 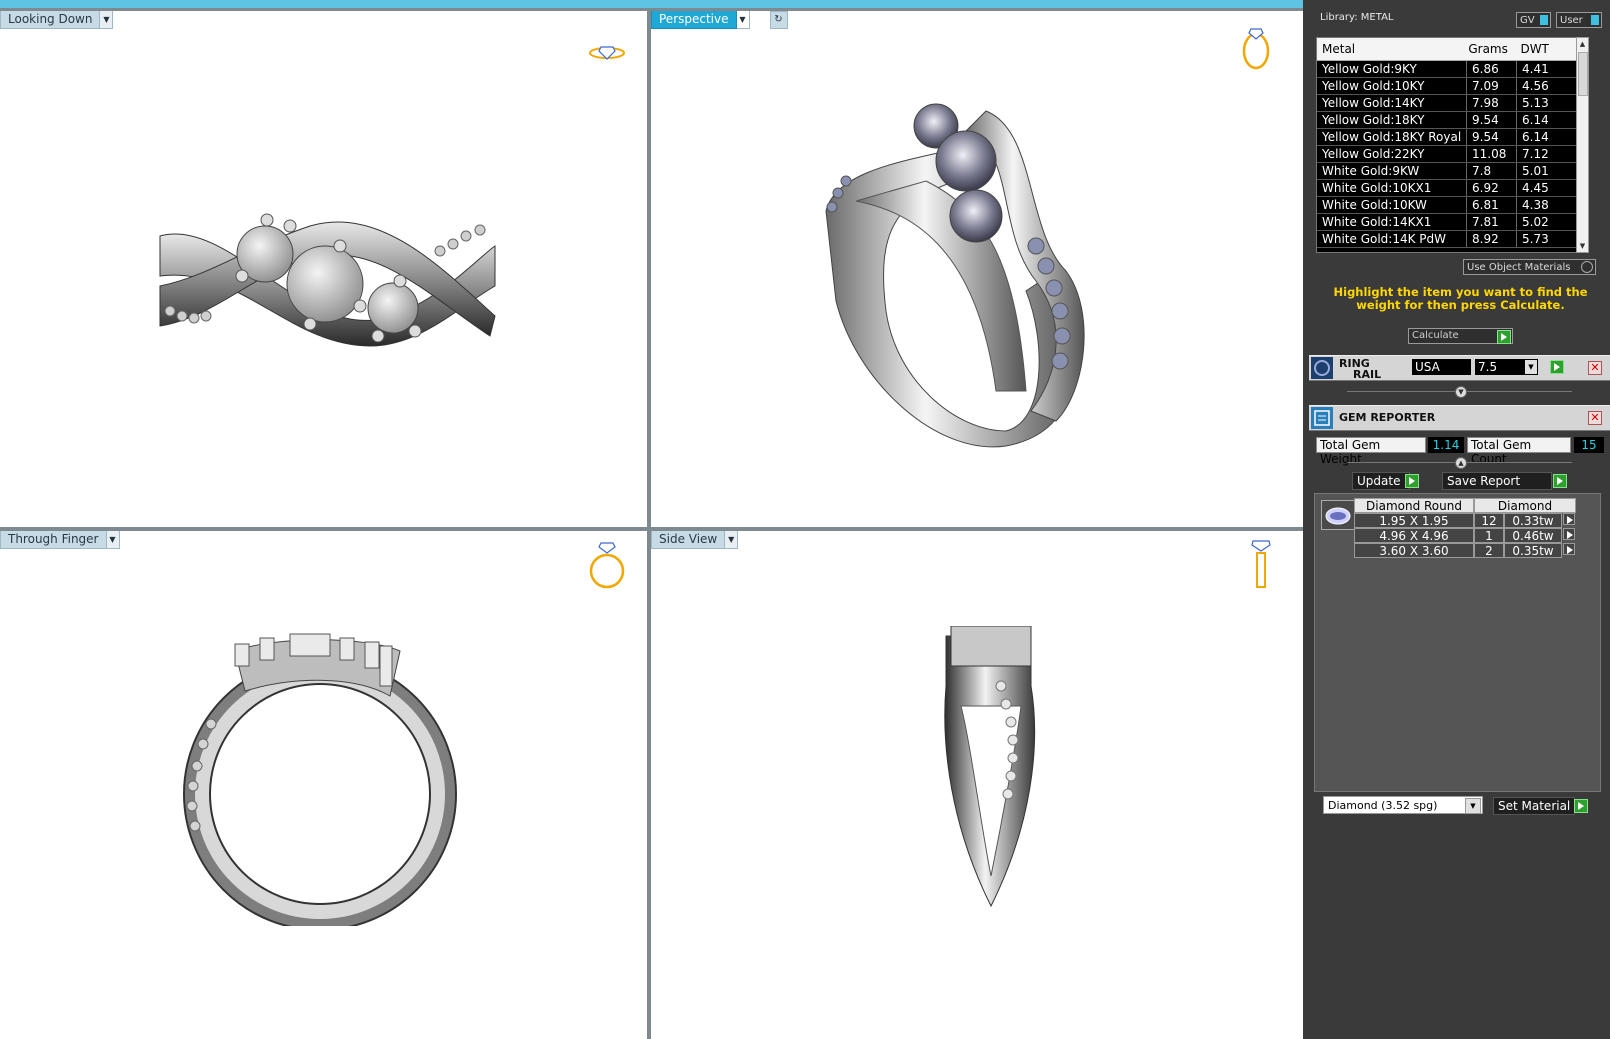 I want to click on table-cell: 4.96 X 4.96, so click(x=1414, y=535).